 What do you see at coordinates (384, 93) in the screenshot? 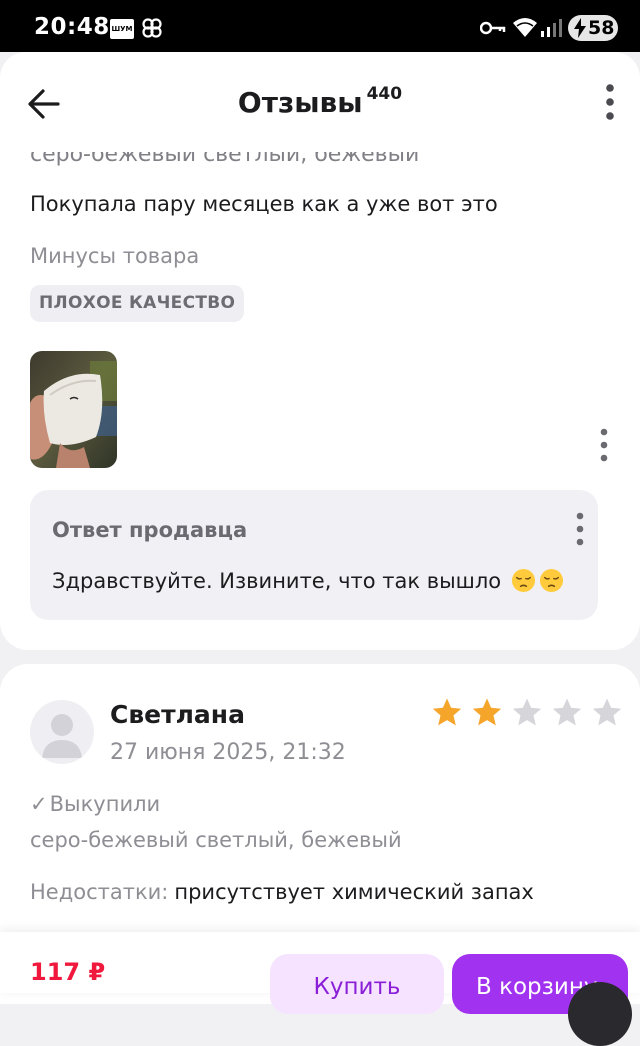
I see `review-count: 440` at bounding box center [384, 93].